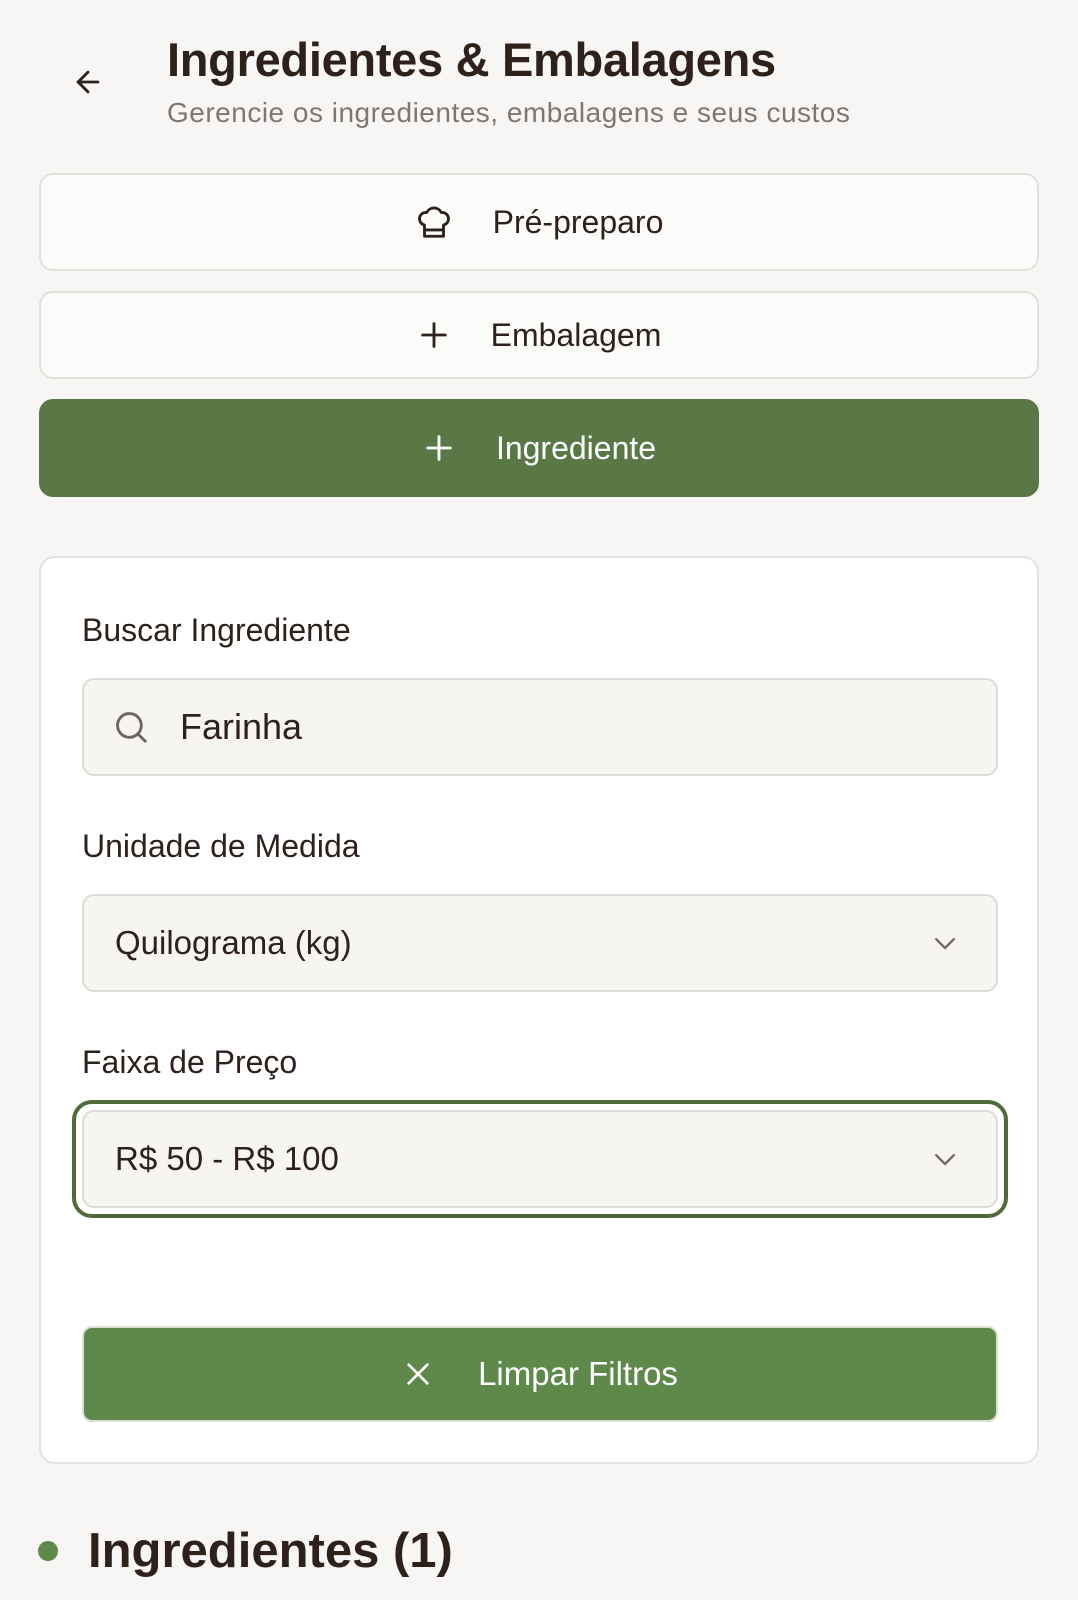 The image size is (1078, 1600). What do you see at coordinates (434, 222) in the screenshot?
I see `chef-hat-icon` at bounding box center [434, 222].